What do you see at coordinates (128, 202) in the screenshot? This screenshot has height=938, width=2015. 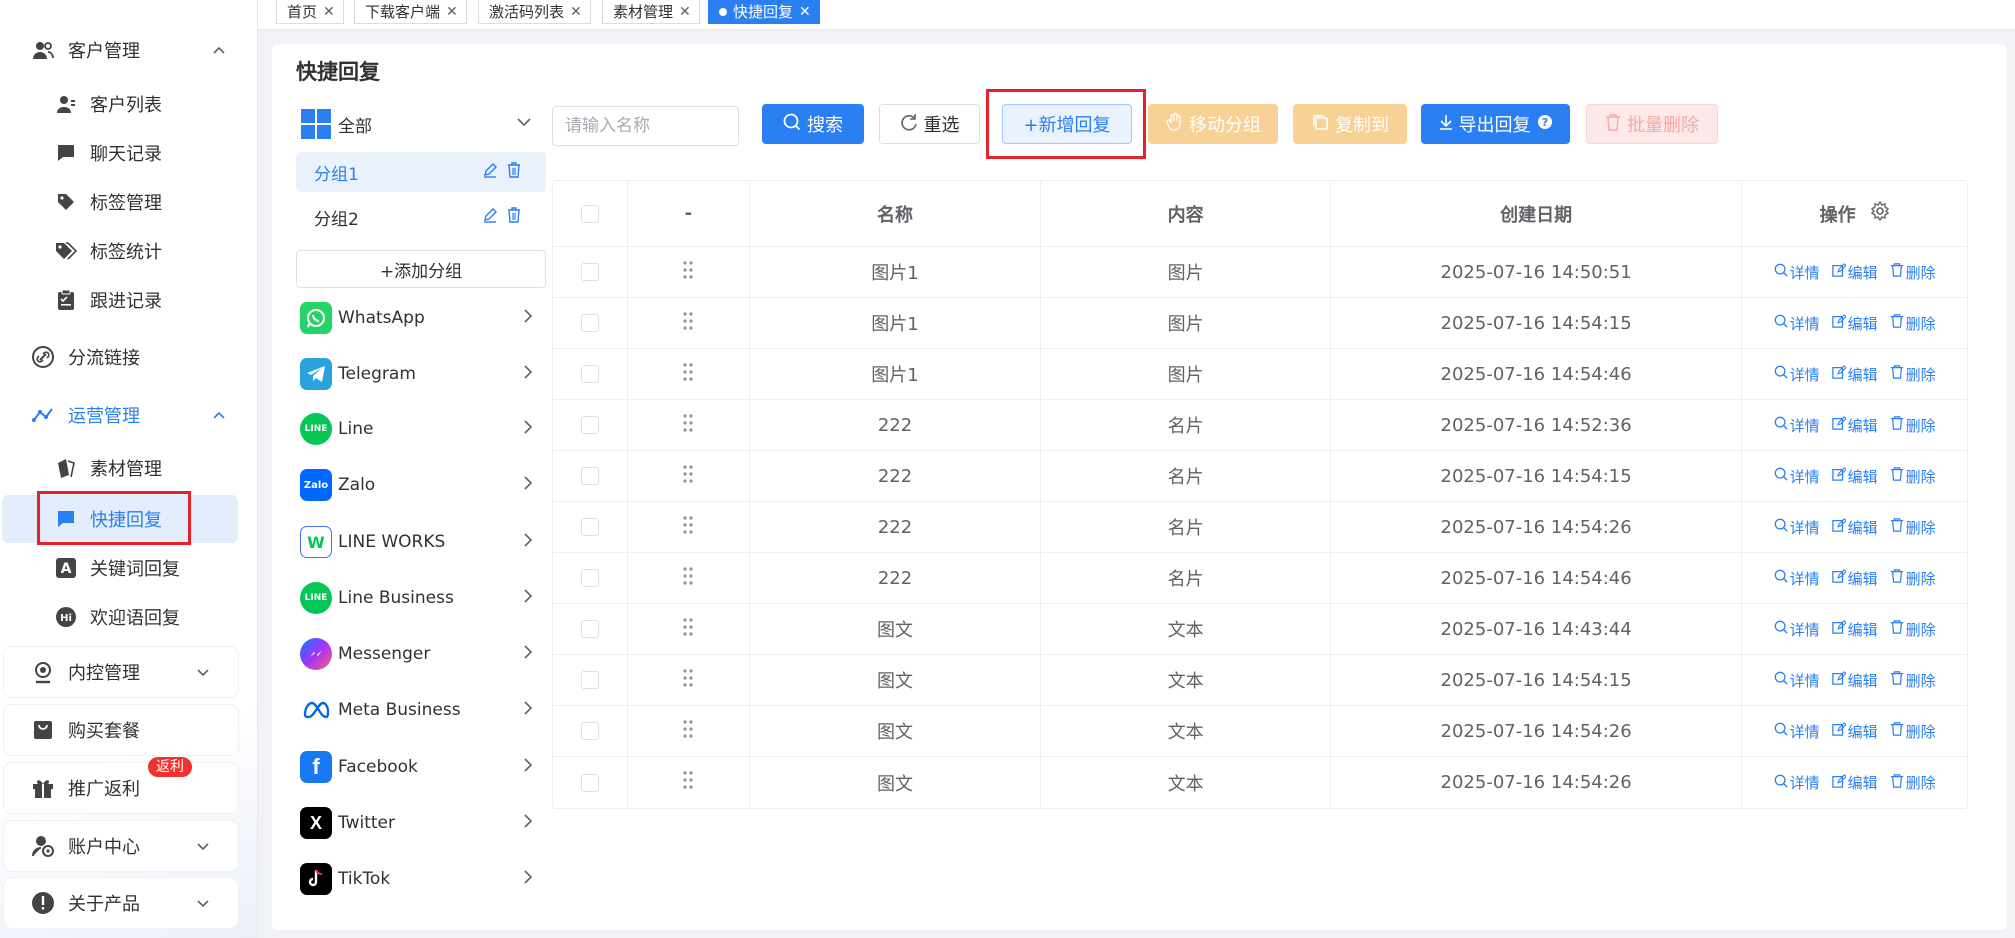 I see `sidebar-item-tag-management: 标签管理` at bounding box center [128, 202].